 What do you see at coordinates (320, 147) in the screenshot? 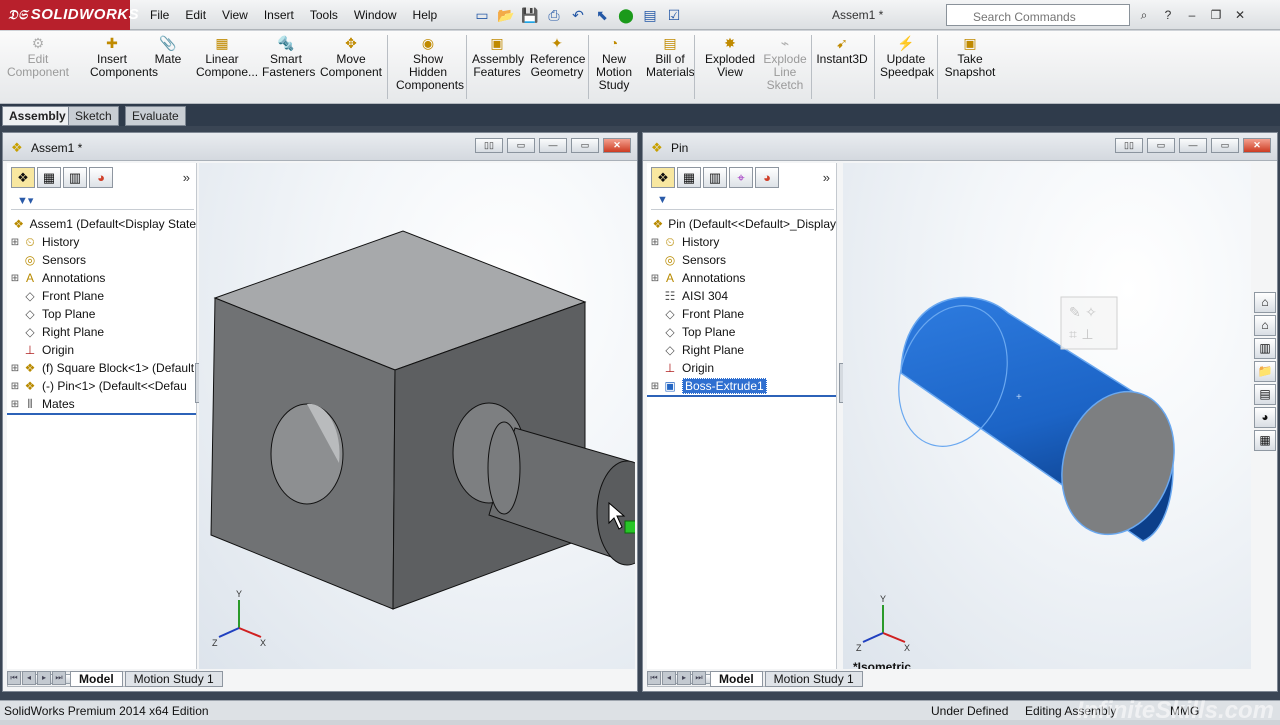
I see `assembly-window-titlebar: ❖ Assem1 * ▯▯ ▭ — ▭ ✕` at bounding box center [320, 147].